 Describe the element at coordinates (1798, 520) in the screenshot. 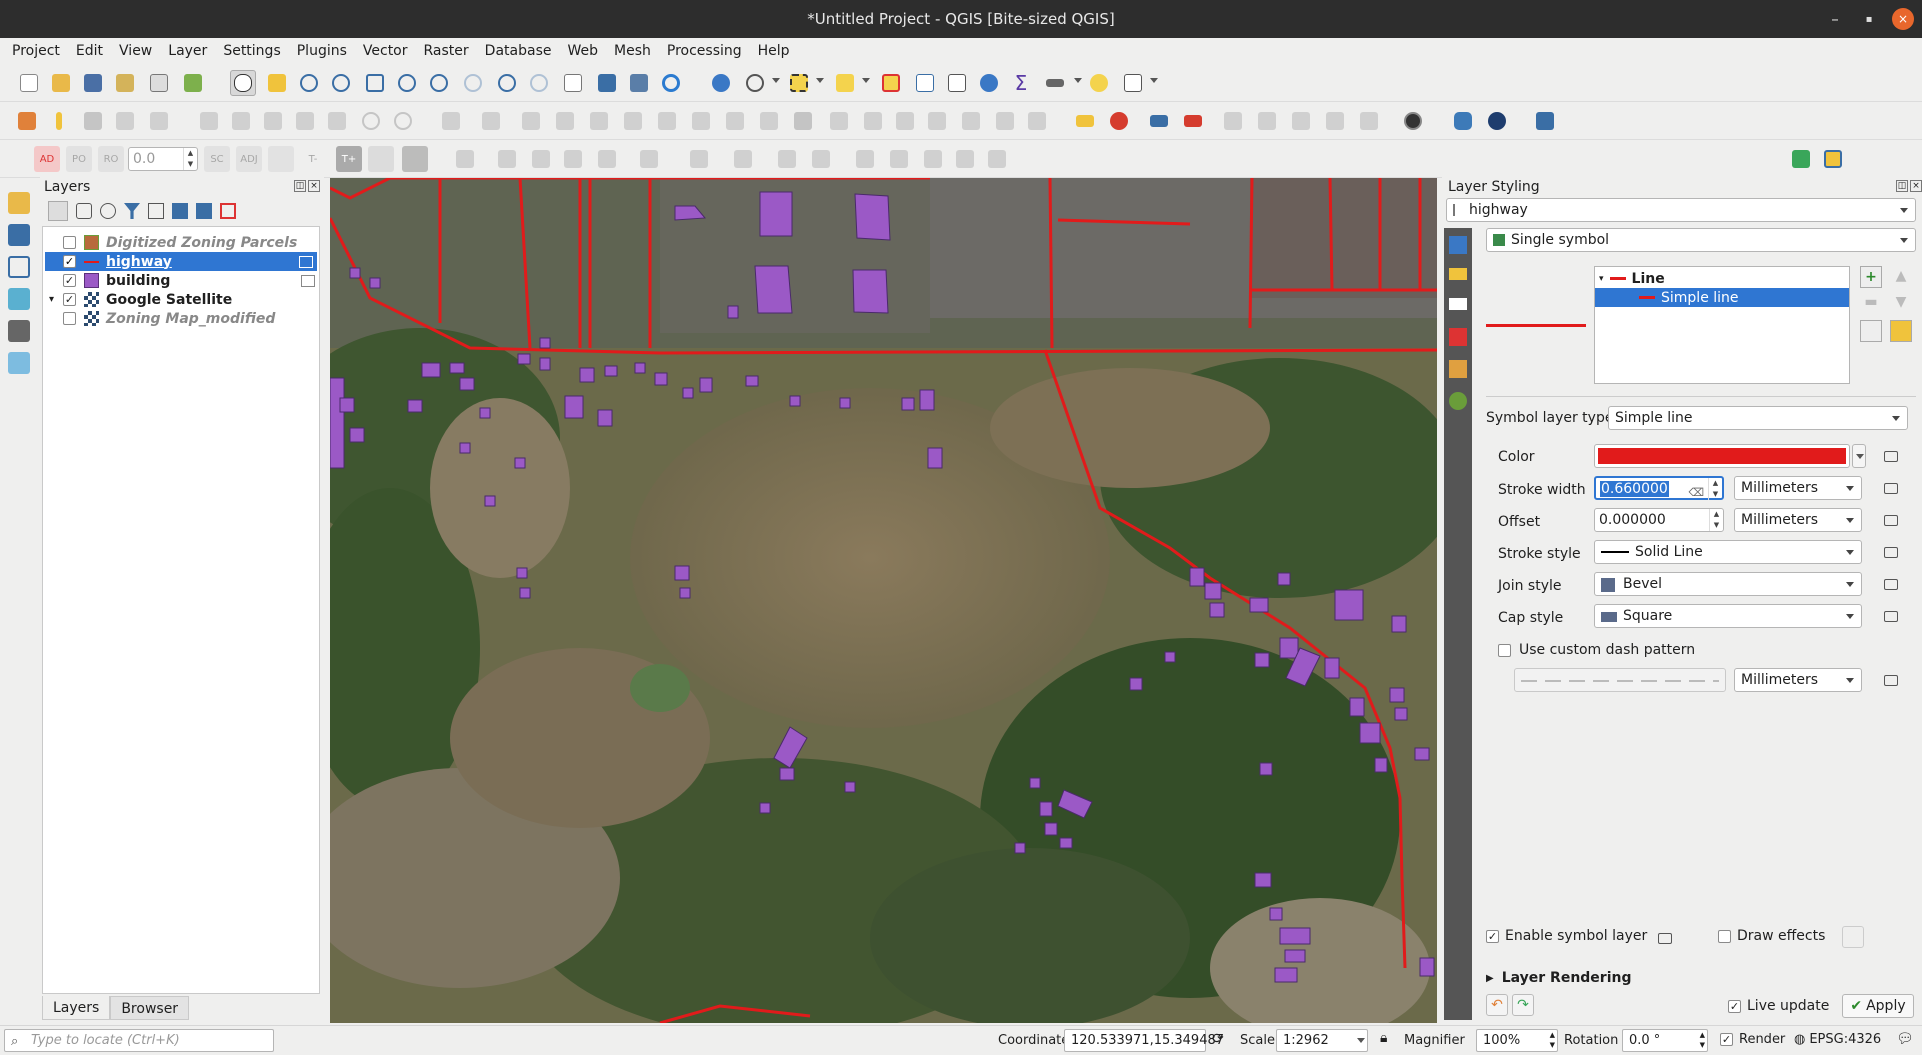

I see `offset-unit-combo: Millimeters` at that location.